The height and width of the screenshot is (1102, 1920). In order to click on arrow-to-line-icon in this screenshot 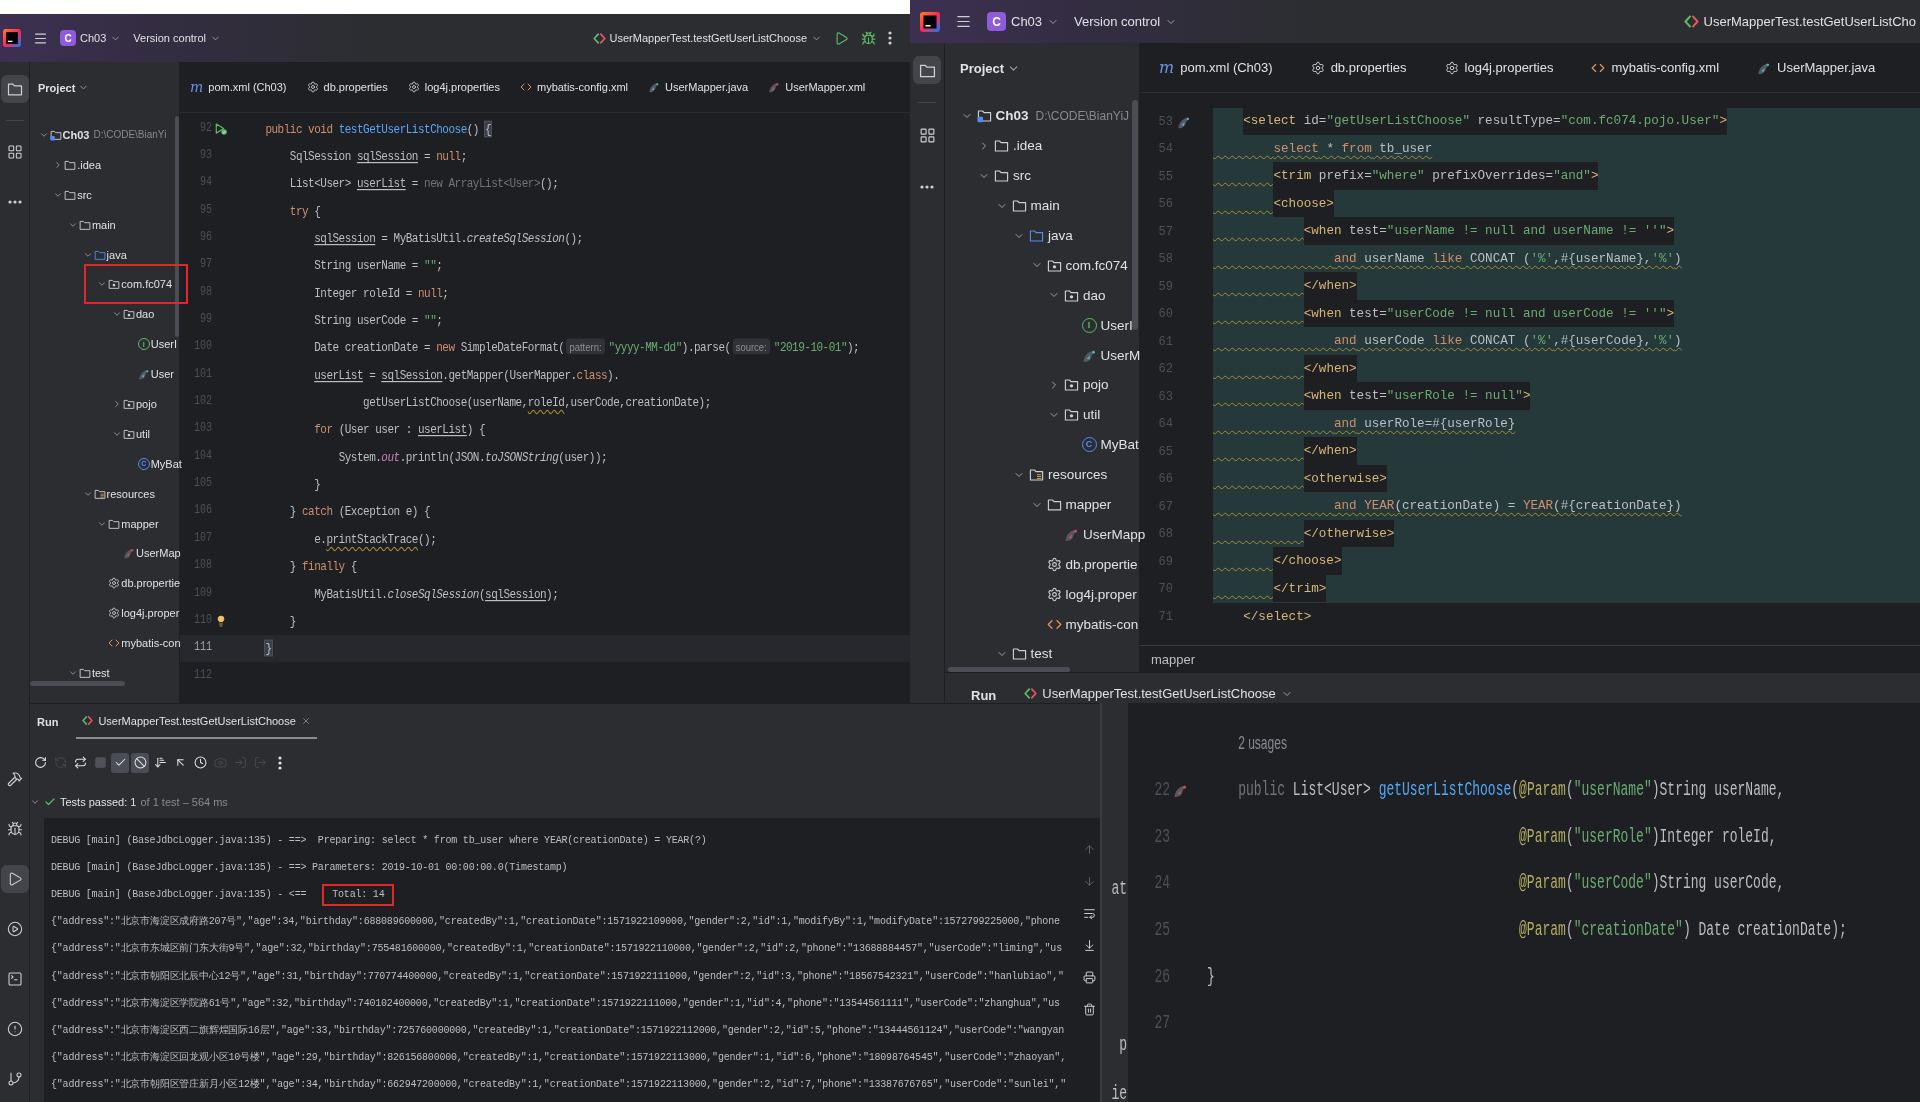, I will do `click(1089, 945)`.